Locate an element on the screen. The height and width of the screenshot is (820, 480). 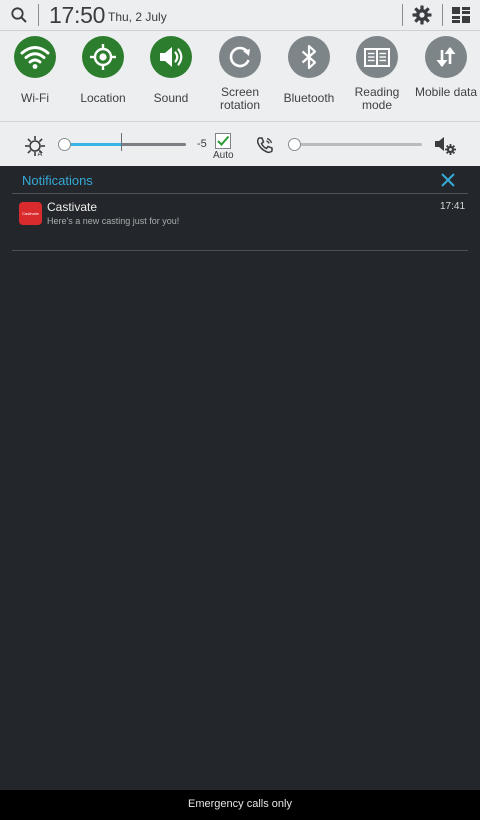
call-volume-icon is located at coordinates (264, 145).